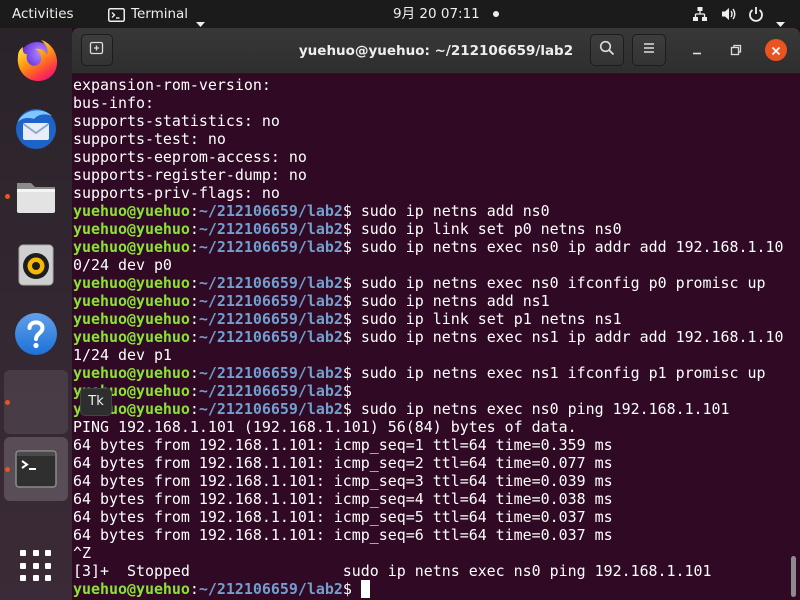 The width and height of the screenshot is (800, 600). What do you see at coordinates (729, 14) in the screenshot?
I see `volume-icon` at bounding box center [729, 14].